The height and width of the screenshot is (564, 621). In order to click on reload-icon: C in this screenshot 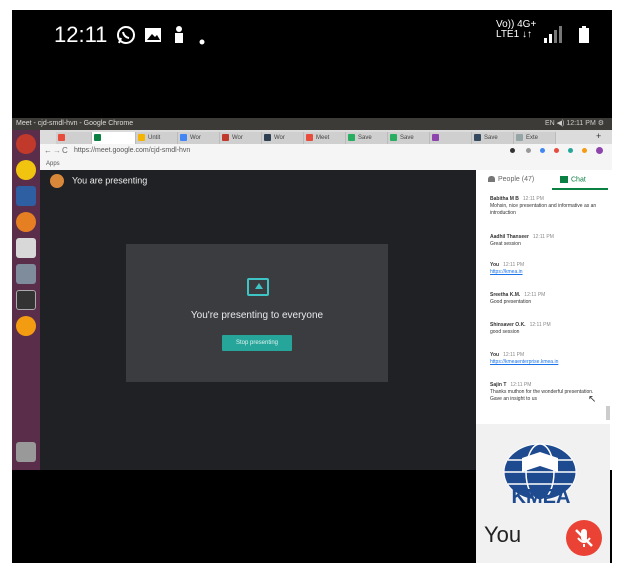, I will do `click(65, 150)`.